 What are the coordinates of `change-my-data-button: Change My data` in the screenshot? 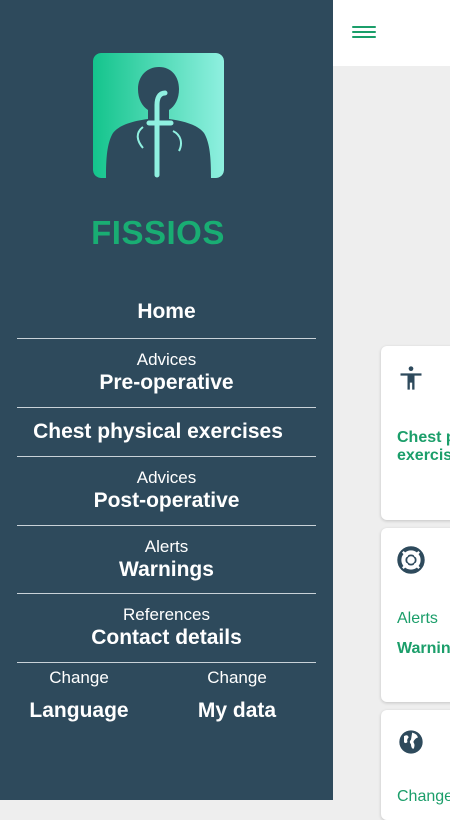 It's located at (237, 696).